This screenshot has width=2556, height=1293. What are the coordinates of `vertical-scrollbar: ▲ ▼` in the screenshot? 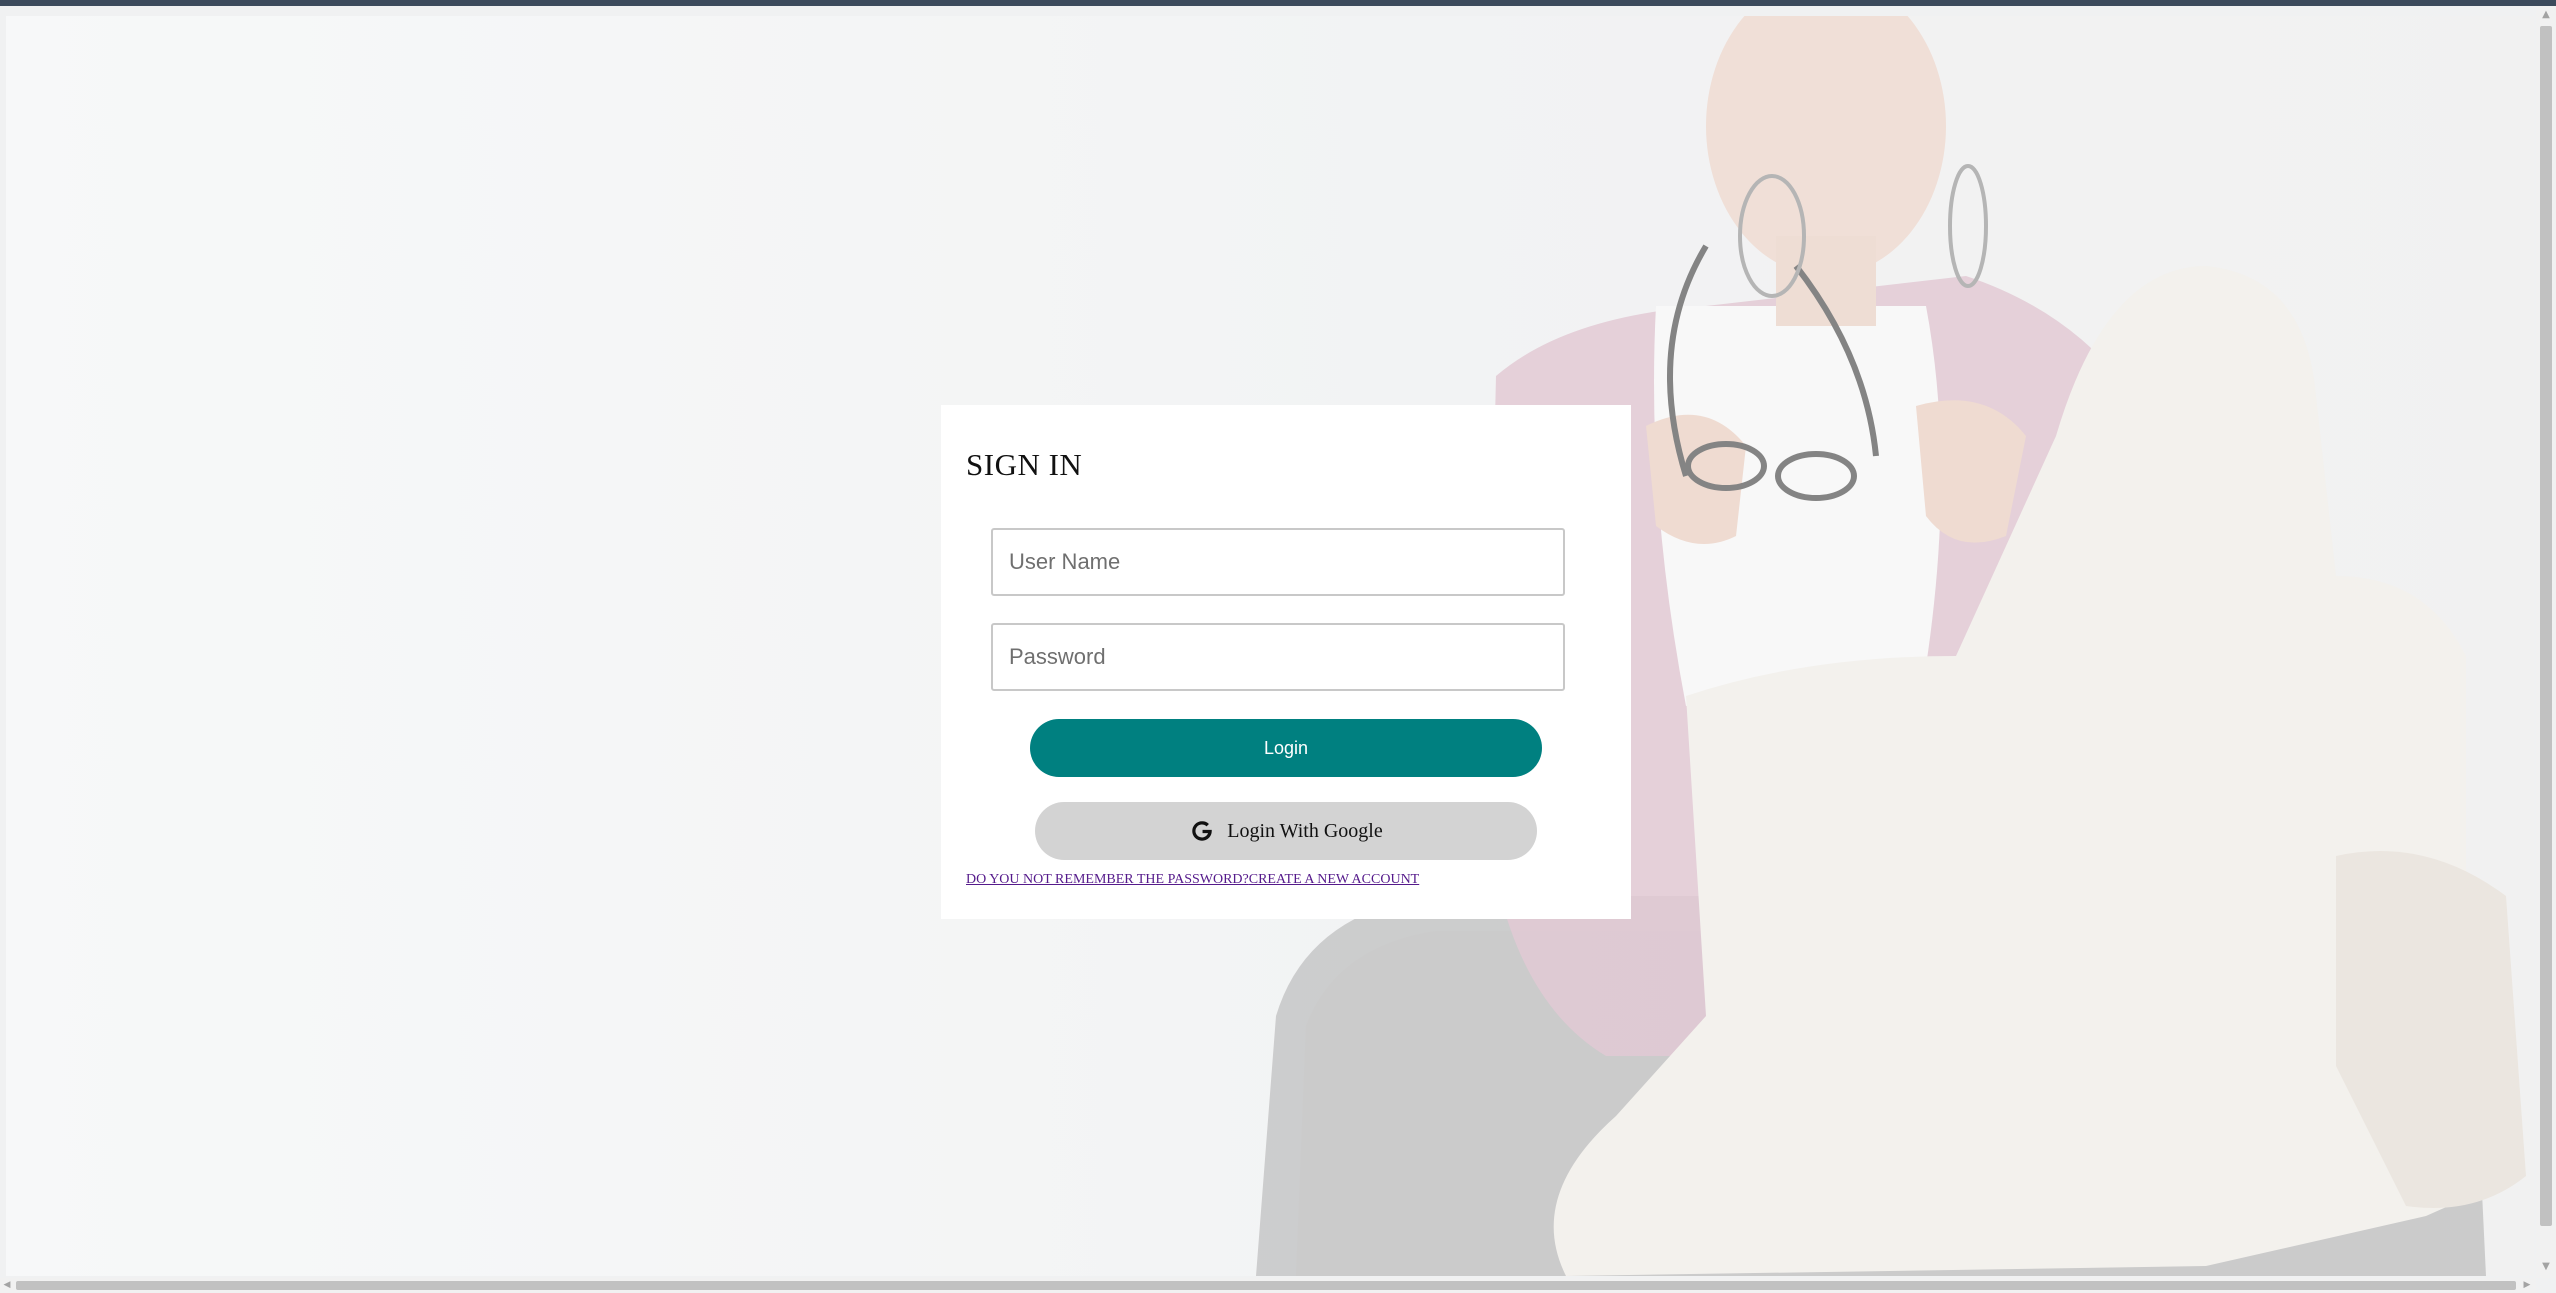 It's located at (2546, 642).